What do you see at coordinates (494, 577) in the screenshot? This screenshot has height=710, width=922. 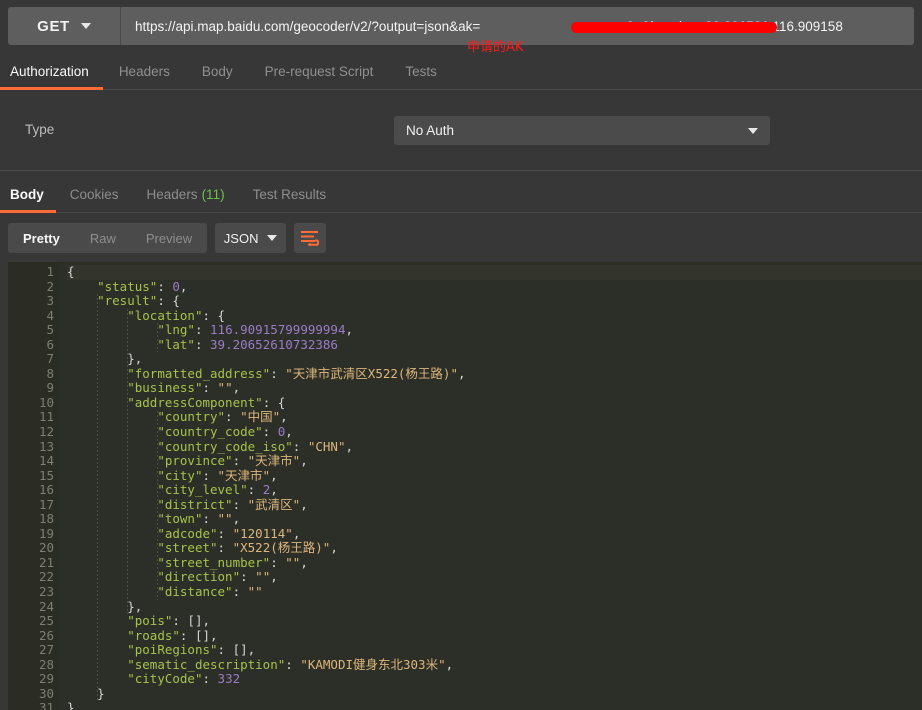 I see `code-line: "direction": "",` at bounding box center [494, 577].